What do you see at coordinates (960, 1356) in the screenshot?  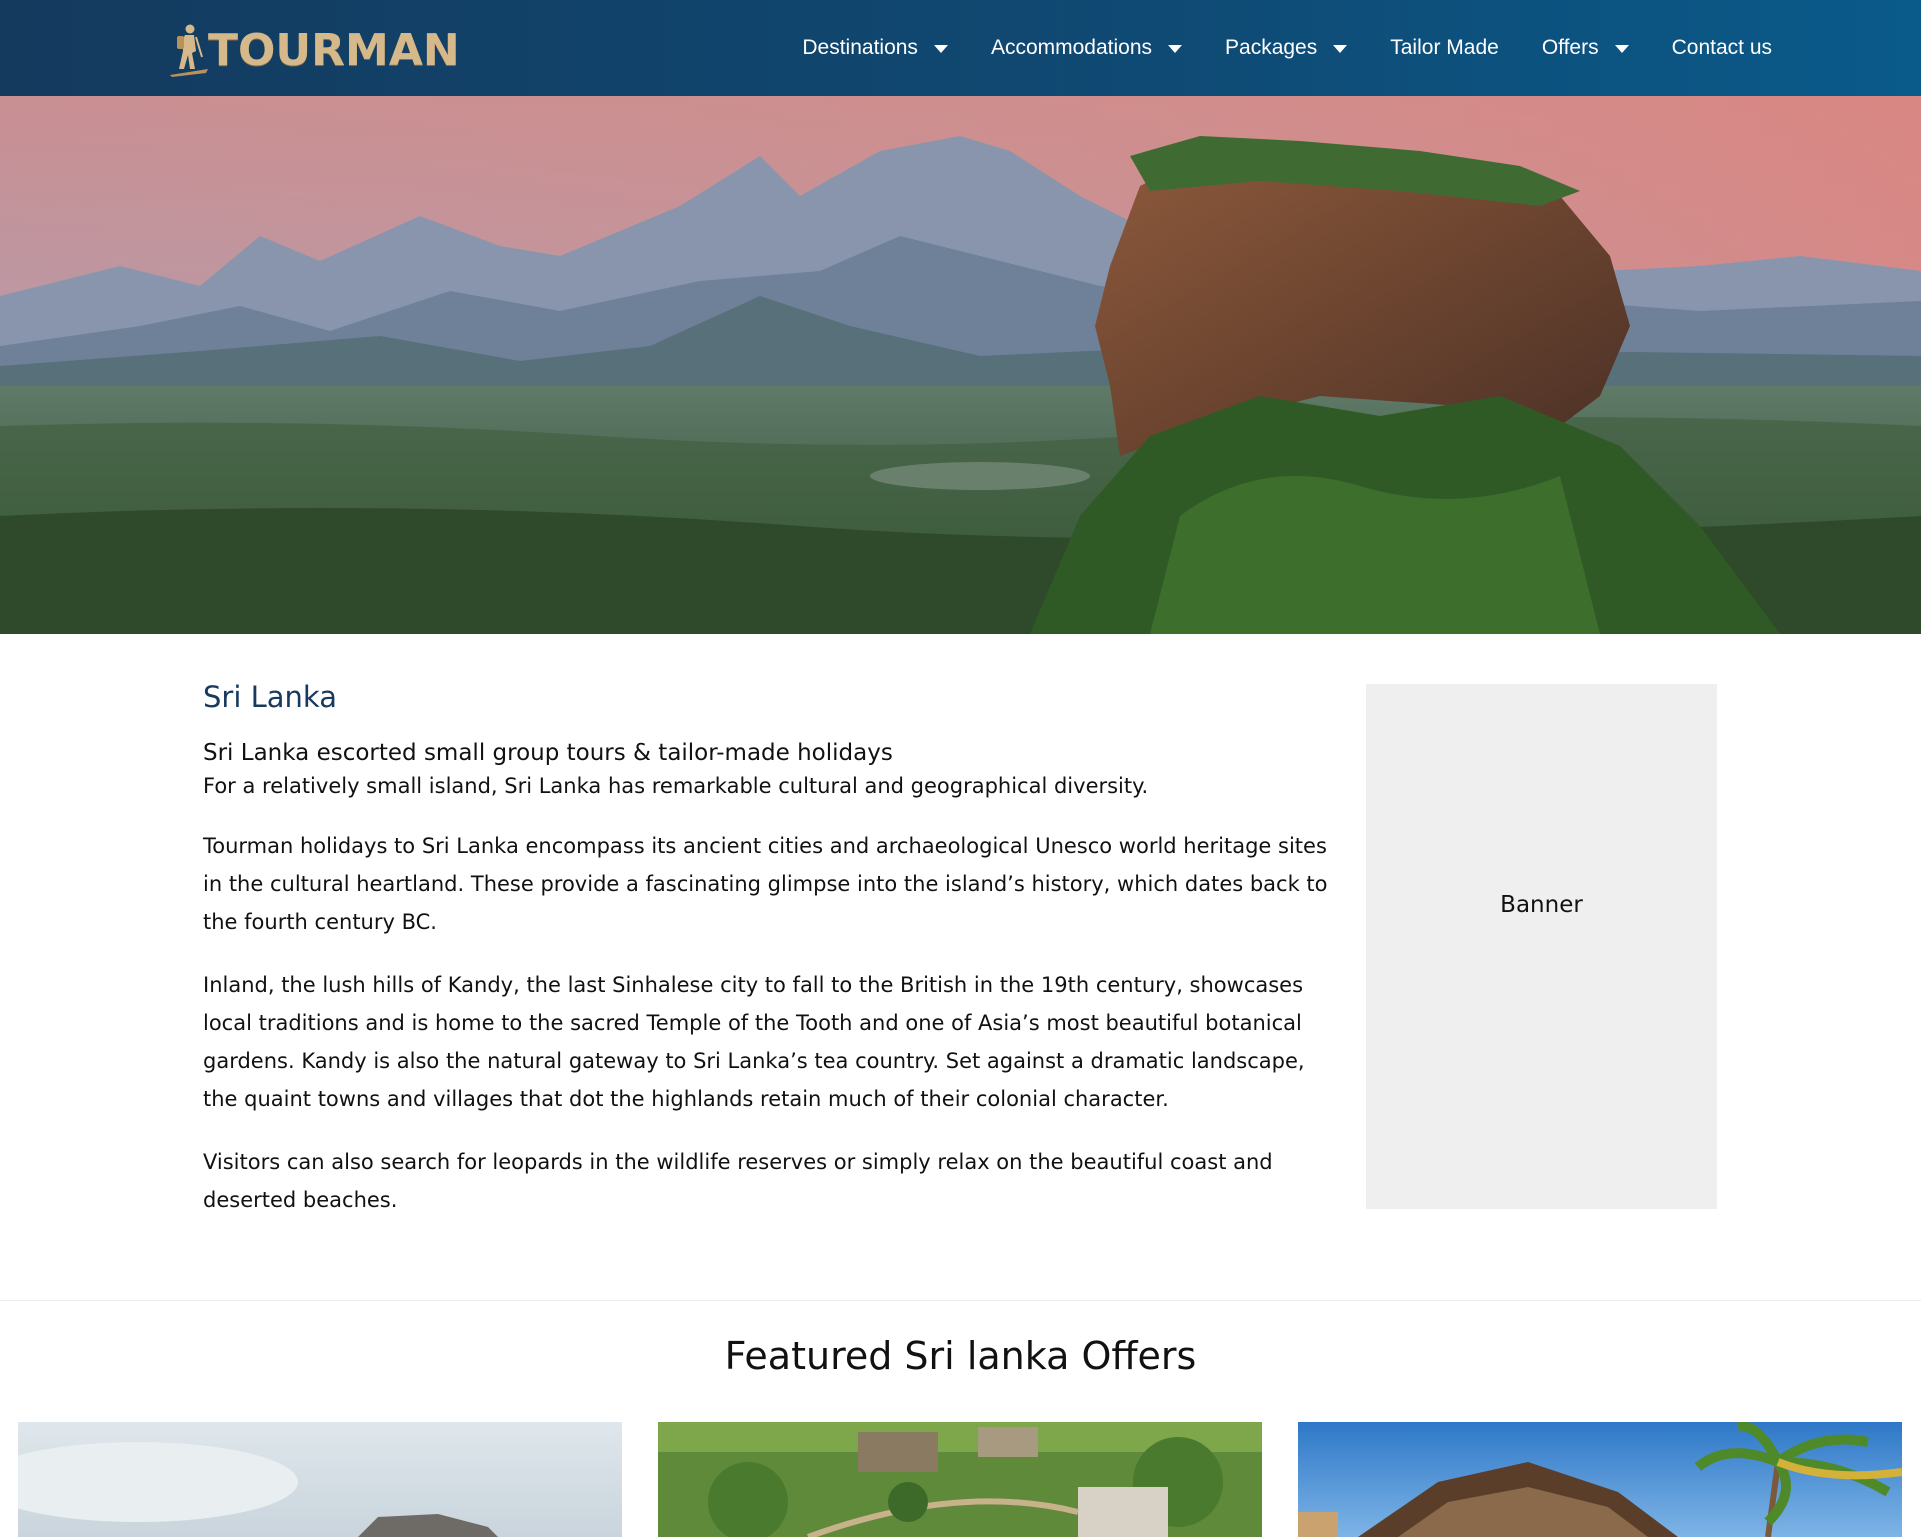 I see `featured-offers-title: Featured Sri lanka Offers` at bounding box center [960, 1356].